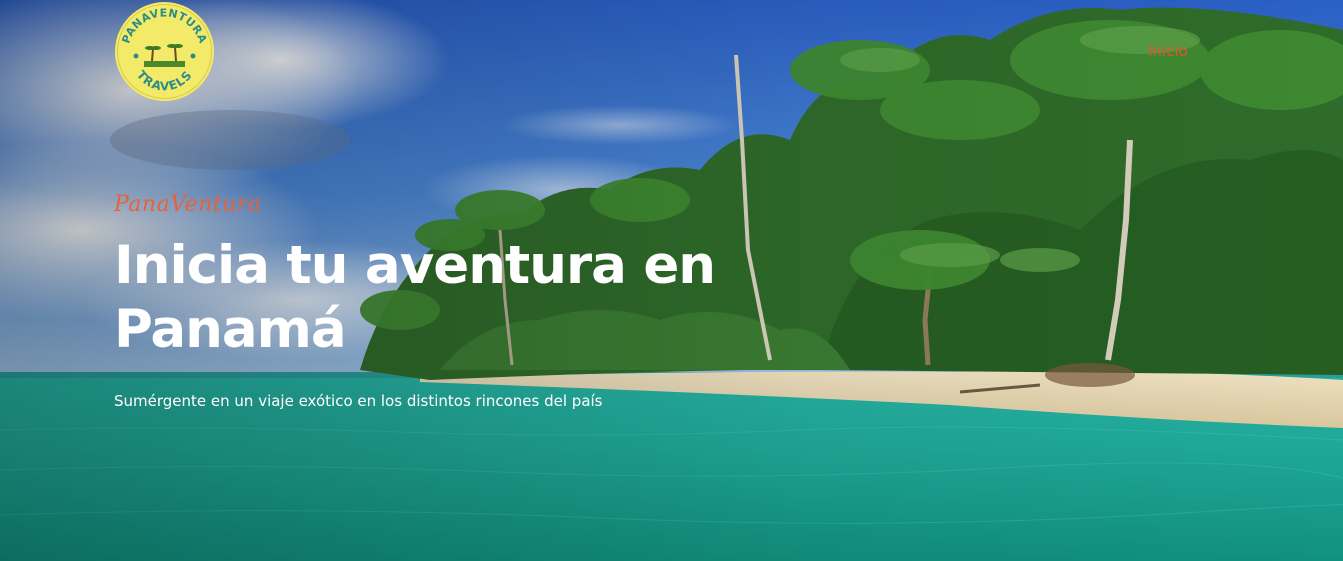 The width and height of the screenshot is (1343, 561). Describe the element at coordinates (415, 297) in the screenshot. I see `hero-headline: Inicia tu aventura en Panamá` at that location.